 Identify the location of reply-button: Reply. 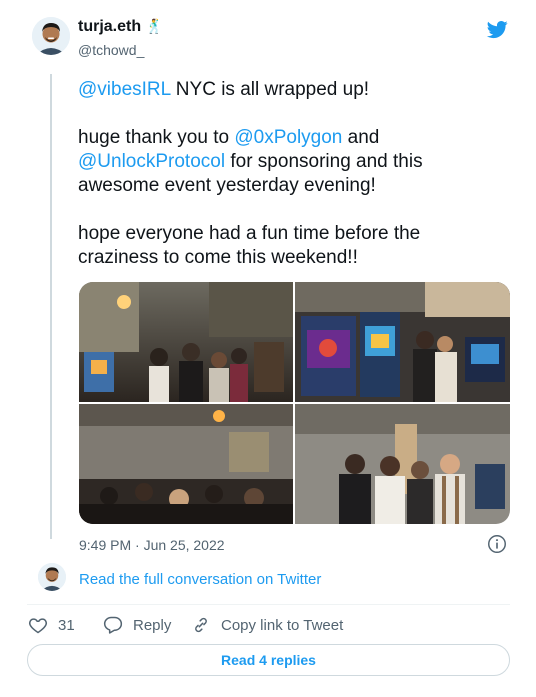
(137, 625).